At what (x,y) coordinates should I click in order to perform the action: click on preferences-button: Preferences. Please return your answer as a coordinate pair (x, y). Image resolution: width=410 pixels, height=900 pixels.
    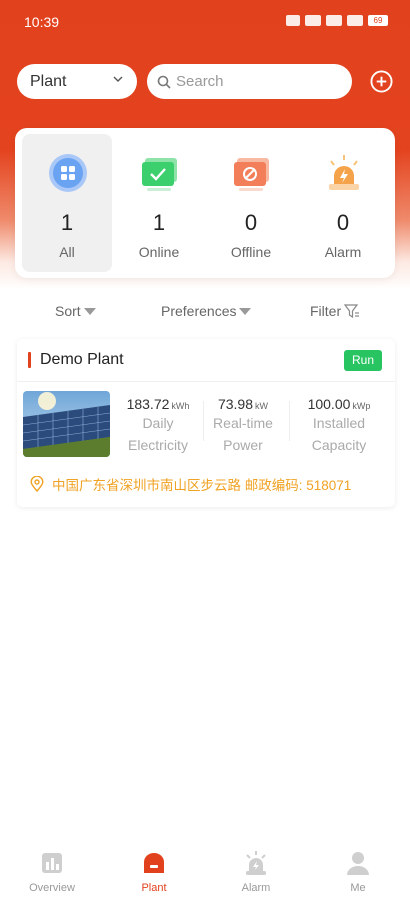
    Looking at the image, I should click on (206, 311).